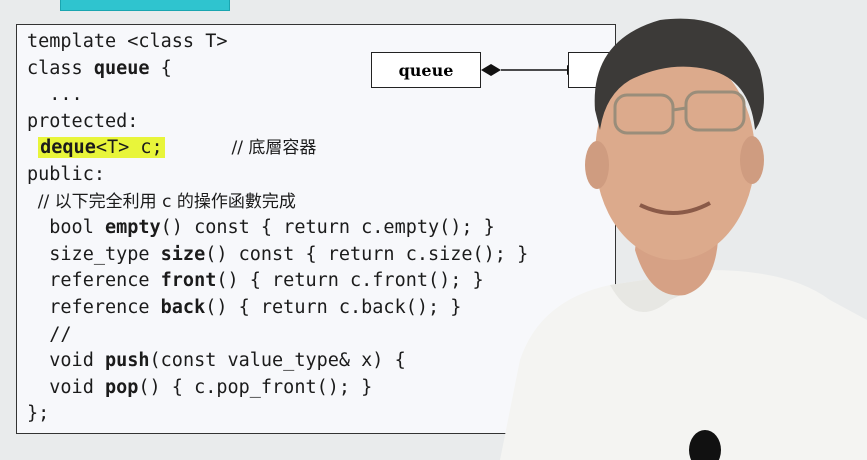  Describe the element at coordinates (127, 361) in the screenshot. I see `keyword-push: push` at that location.